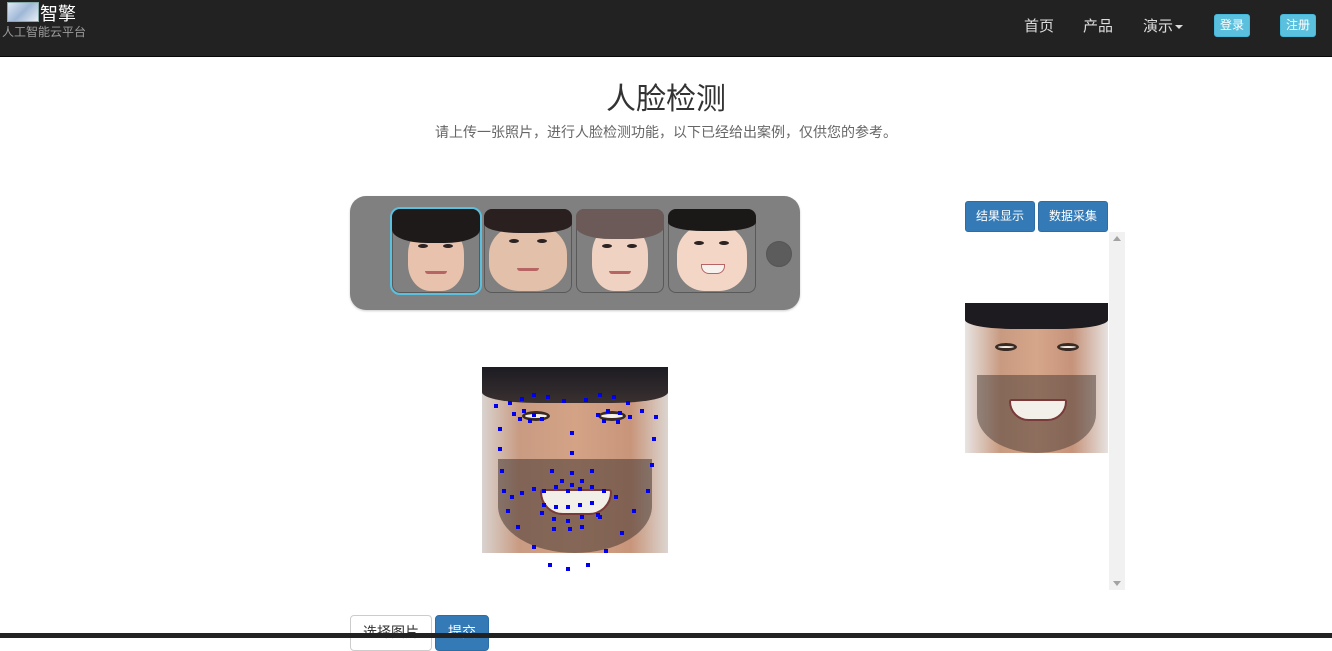 This screenshot has width=1332, height=651. I want to click on caret-down-icon, so click(1179, 26).